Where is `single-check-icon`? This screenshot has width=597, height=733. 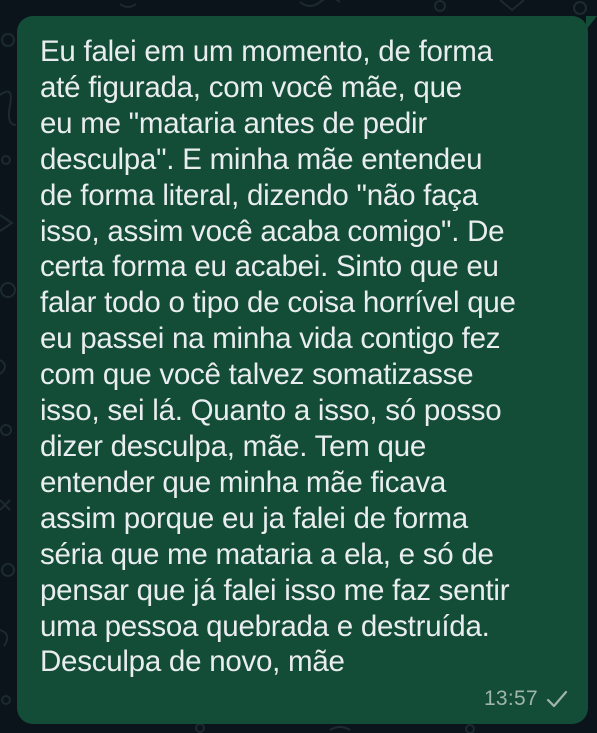
single-check-icon is located at coordinates (557, 699).